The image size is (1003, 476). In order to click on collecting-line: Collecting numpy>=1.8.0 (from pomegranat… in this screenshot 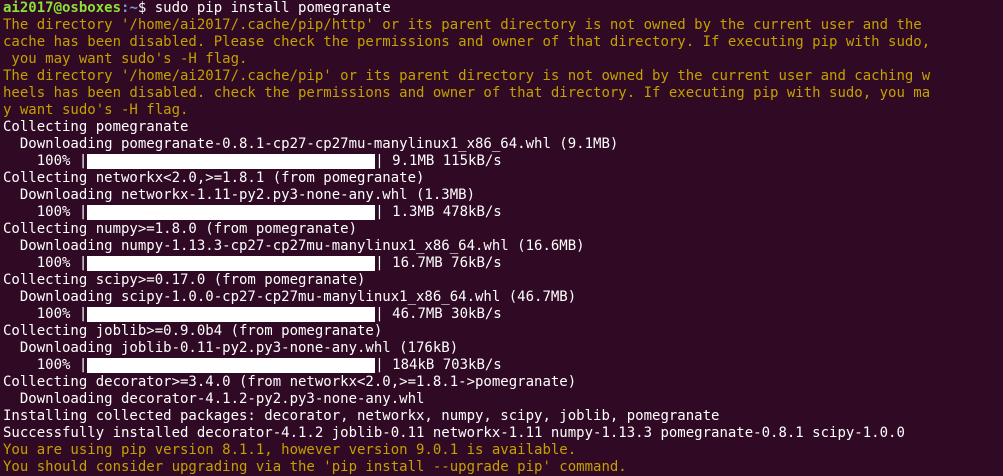, I will do `click(180, 229)`.